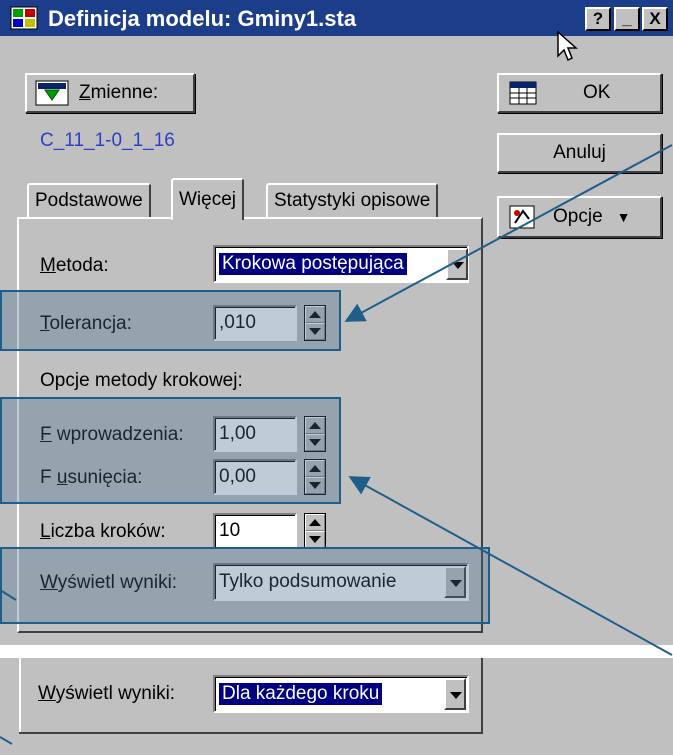  I want to click on mouse-cursor-icon, so click(567, 46).